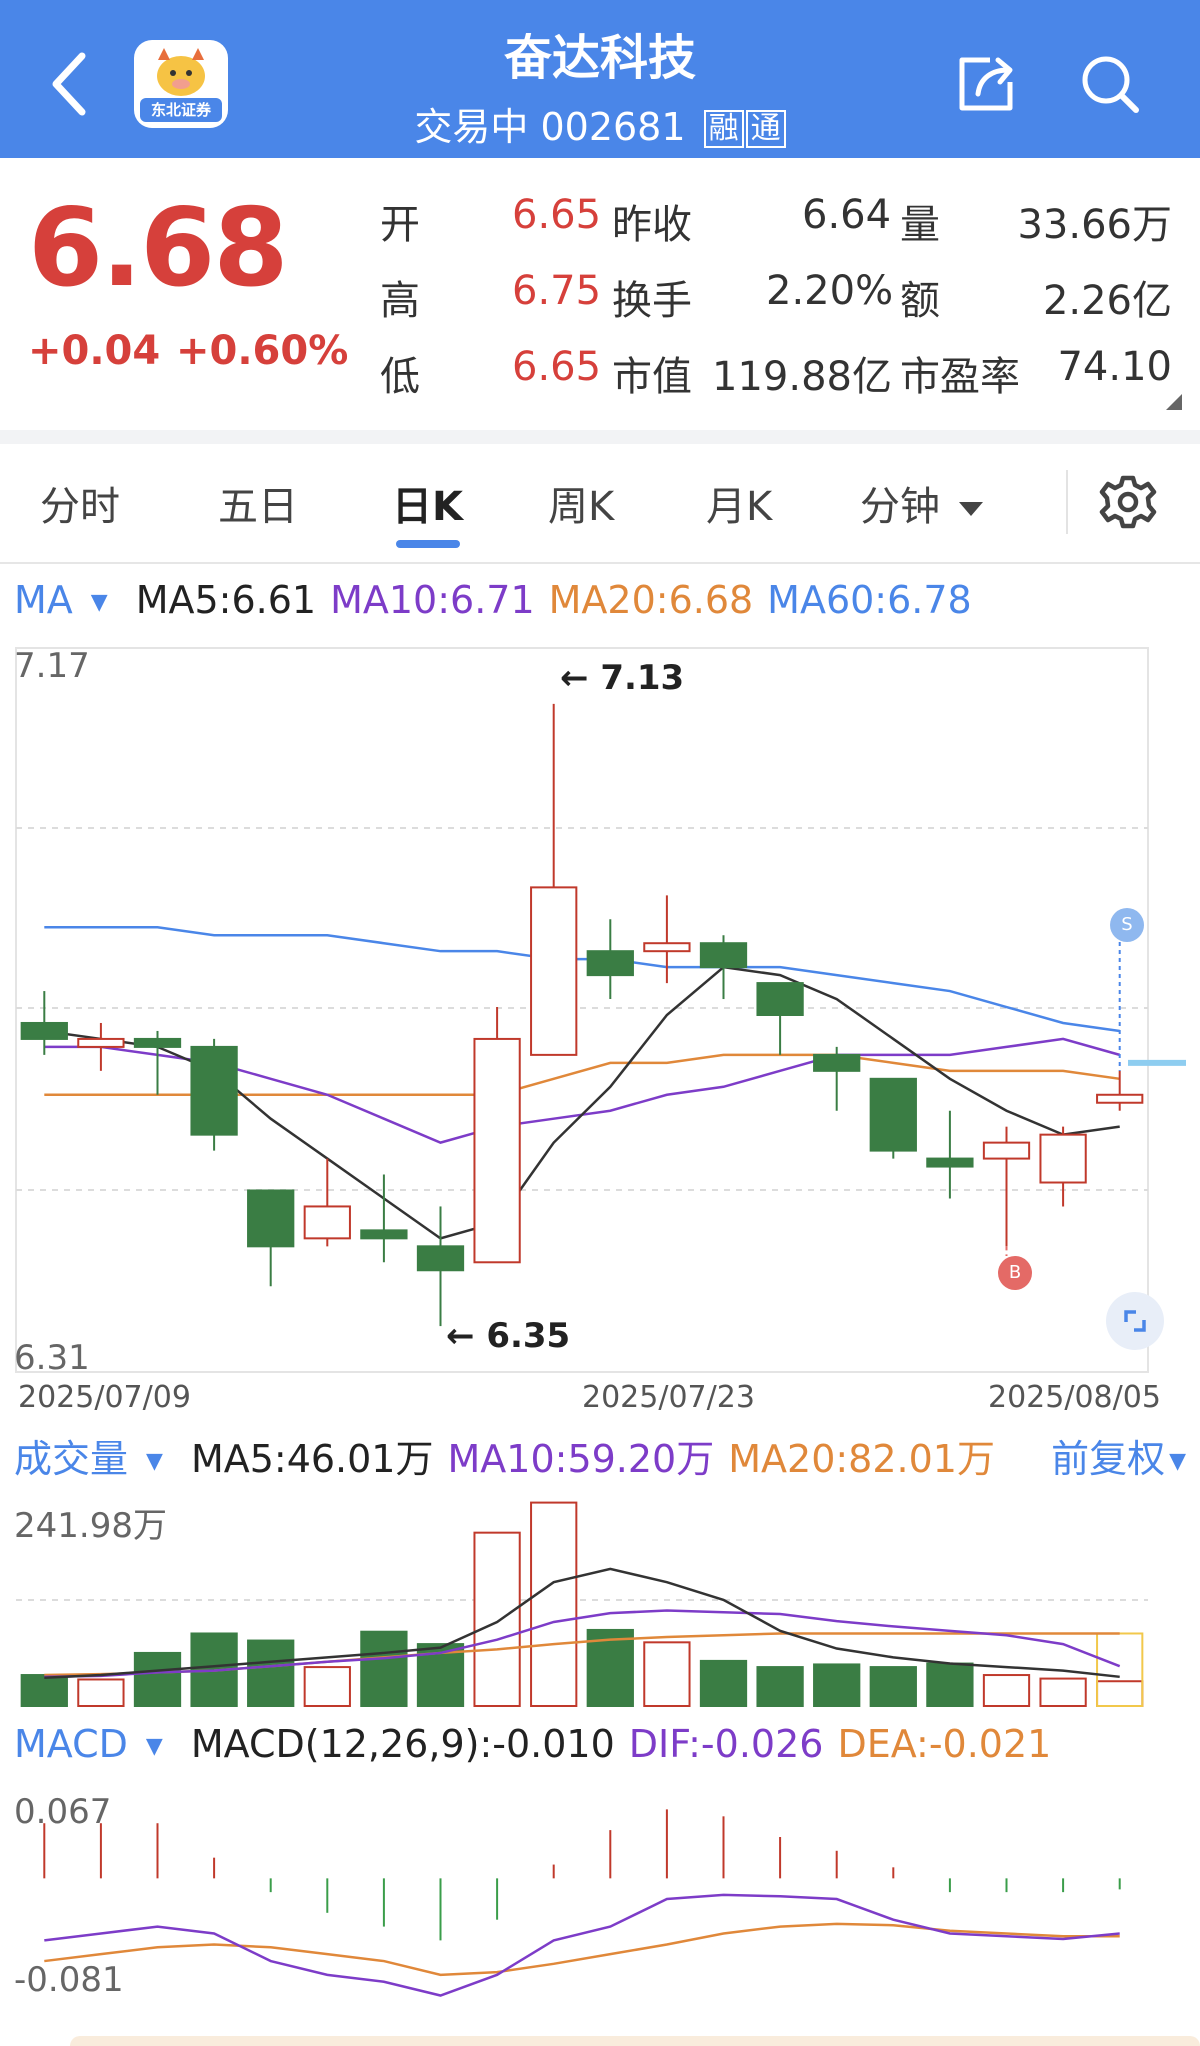 The width and height of the screenshot is (1200, 2046). Describe the element at coordinates (582, 979) in the screenshot. I see `ma60-line` at that location.